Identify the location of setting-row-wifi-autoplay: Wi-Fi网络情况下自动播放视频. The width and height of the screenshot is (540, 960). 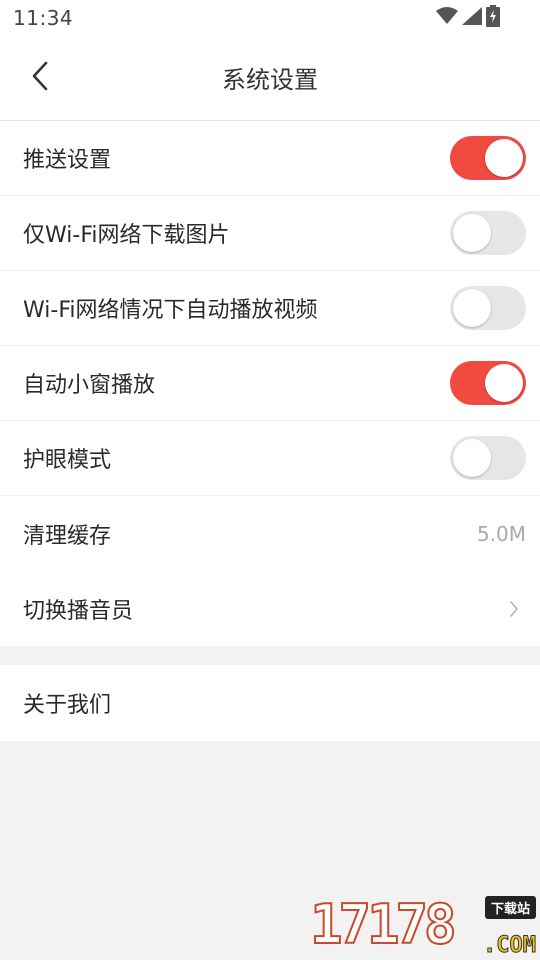
(270, 308).